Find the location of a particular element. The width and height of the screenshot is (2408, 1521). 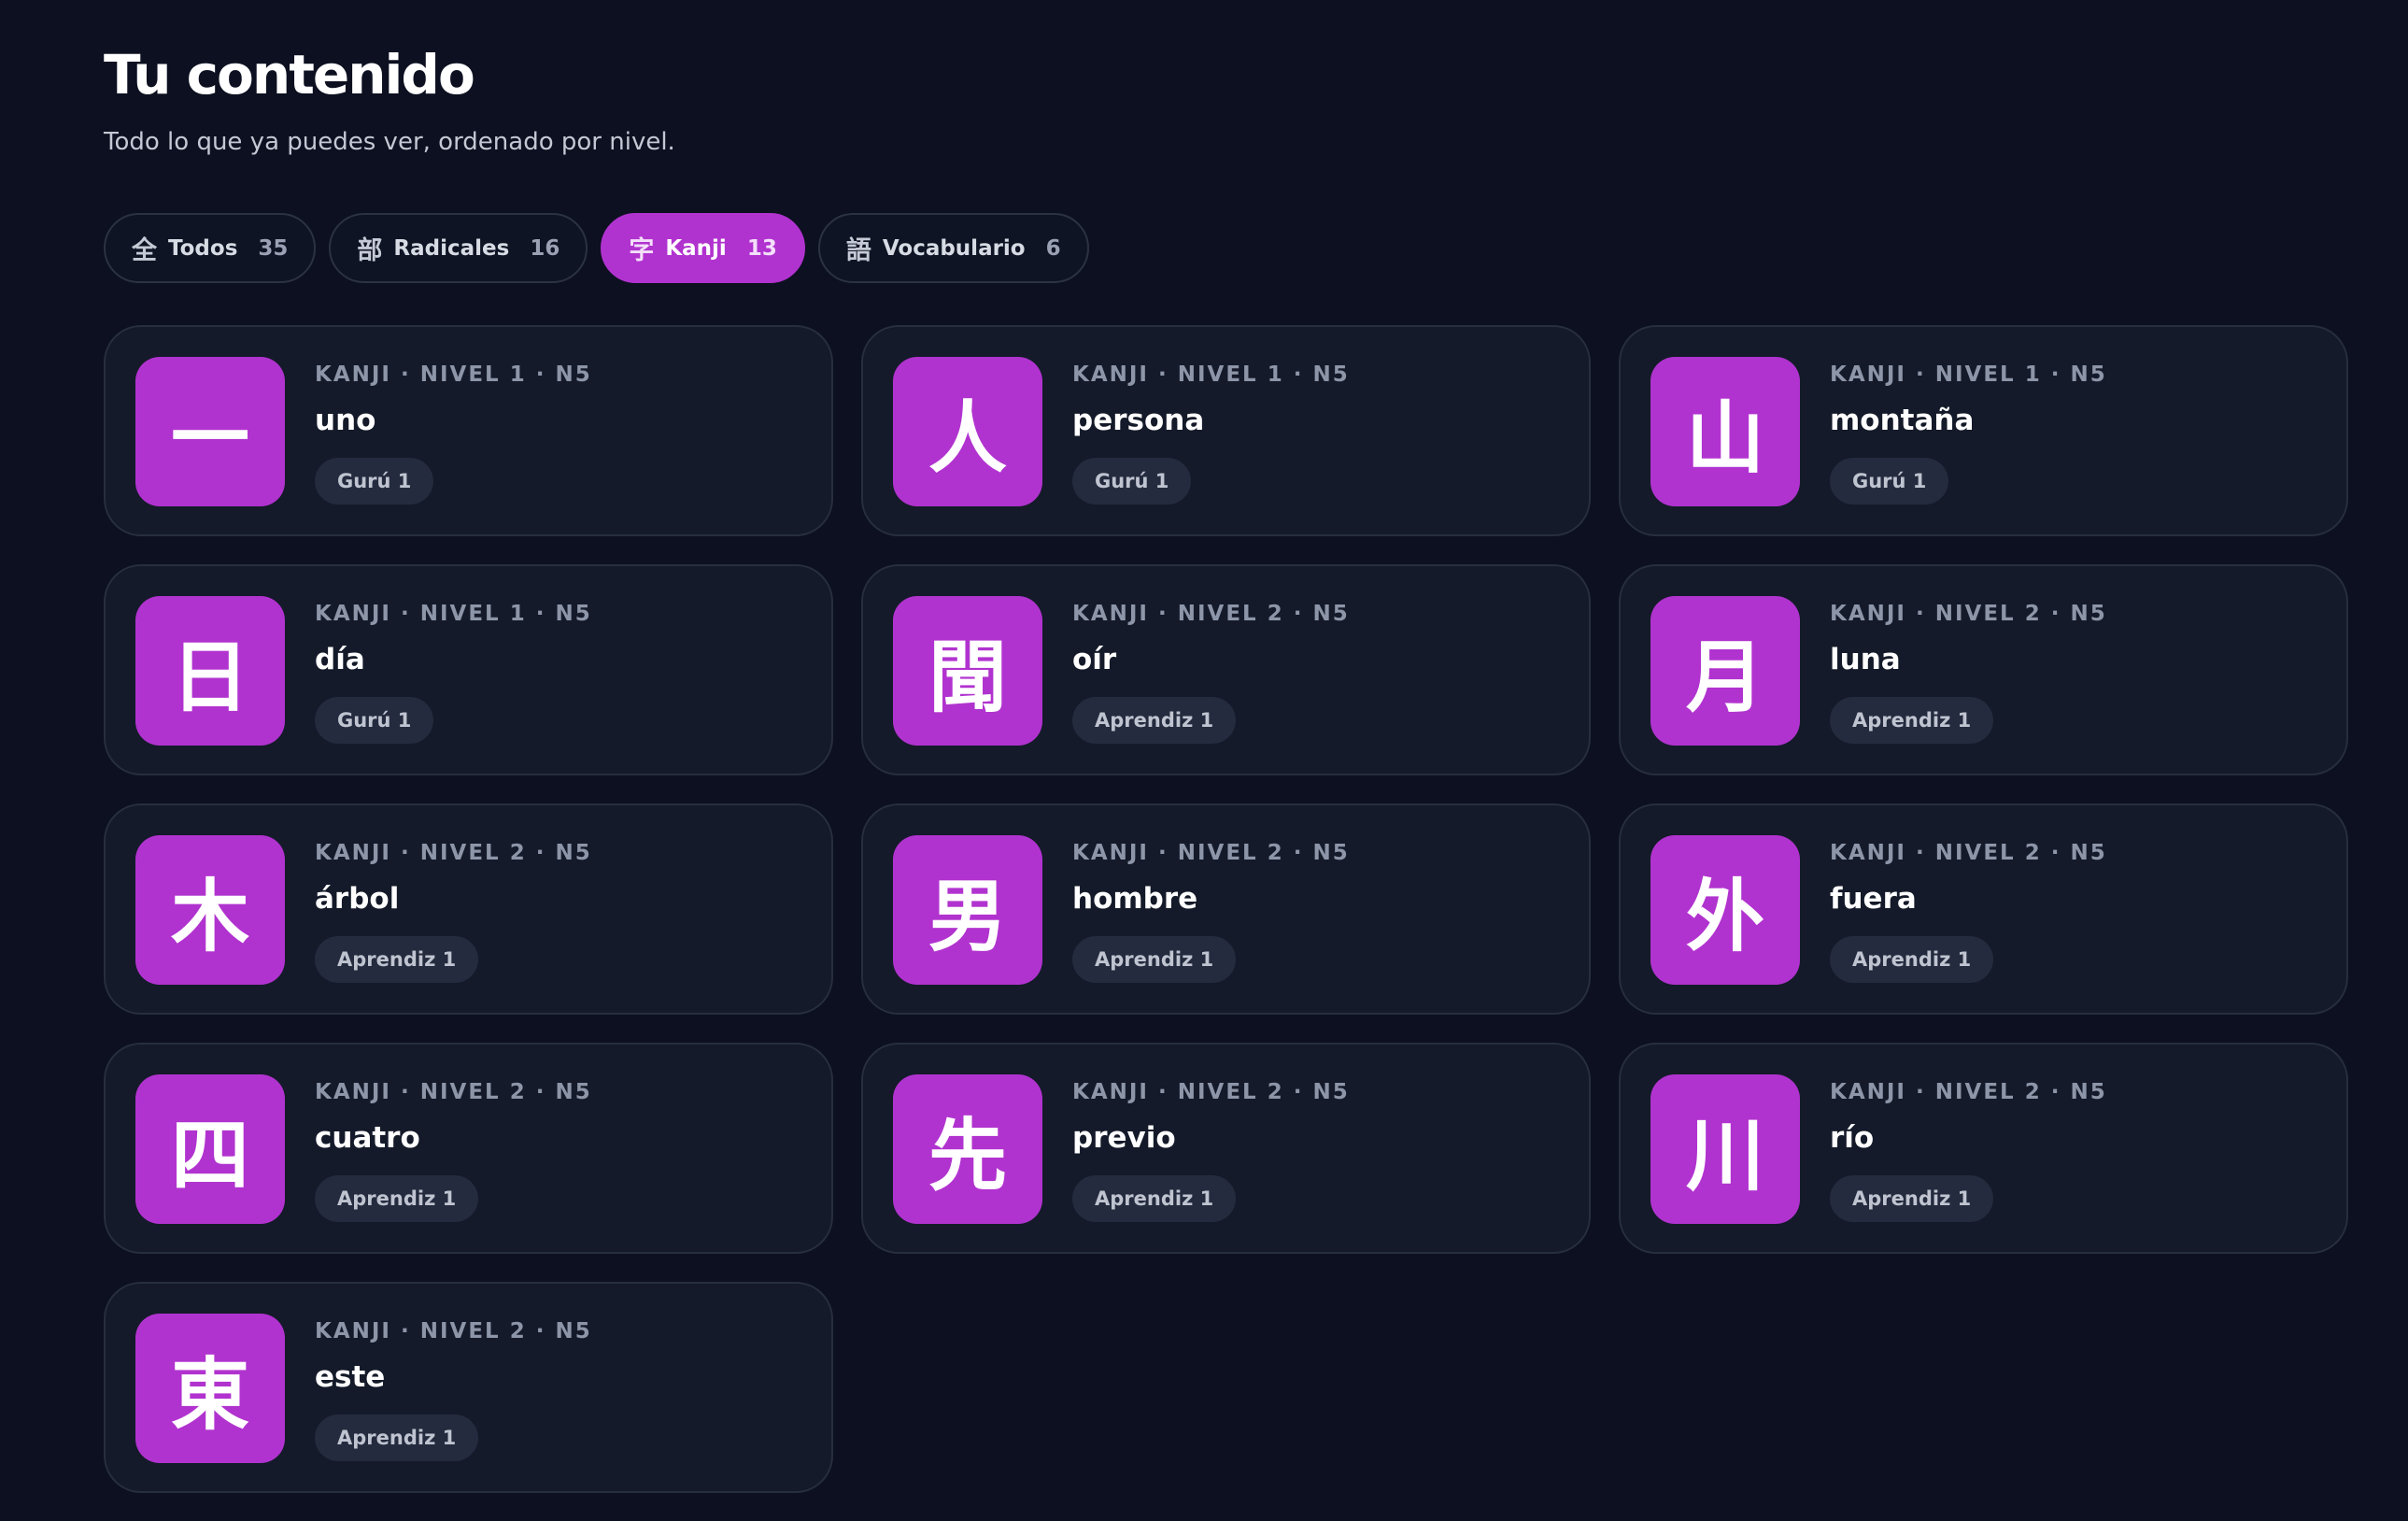

filter-chip-todos: 全 Todos 35 is located at coordinates (210, 248).